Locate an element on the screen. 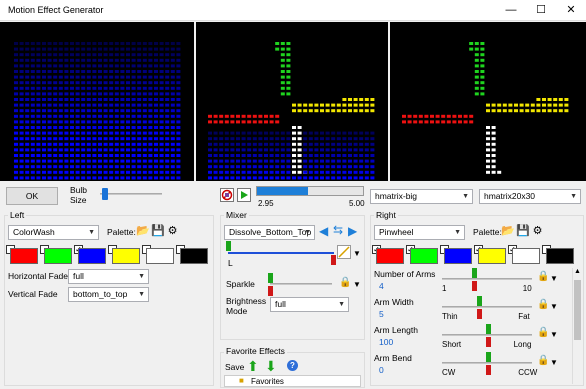  ok-button: OK is located at coordinates (32, 196).